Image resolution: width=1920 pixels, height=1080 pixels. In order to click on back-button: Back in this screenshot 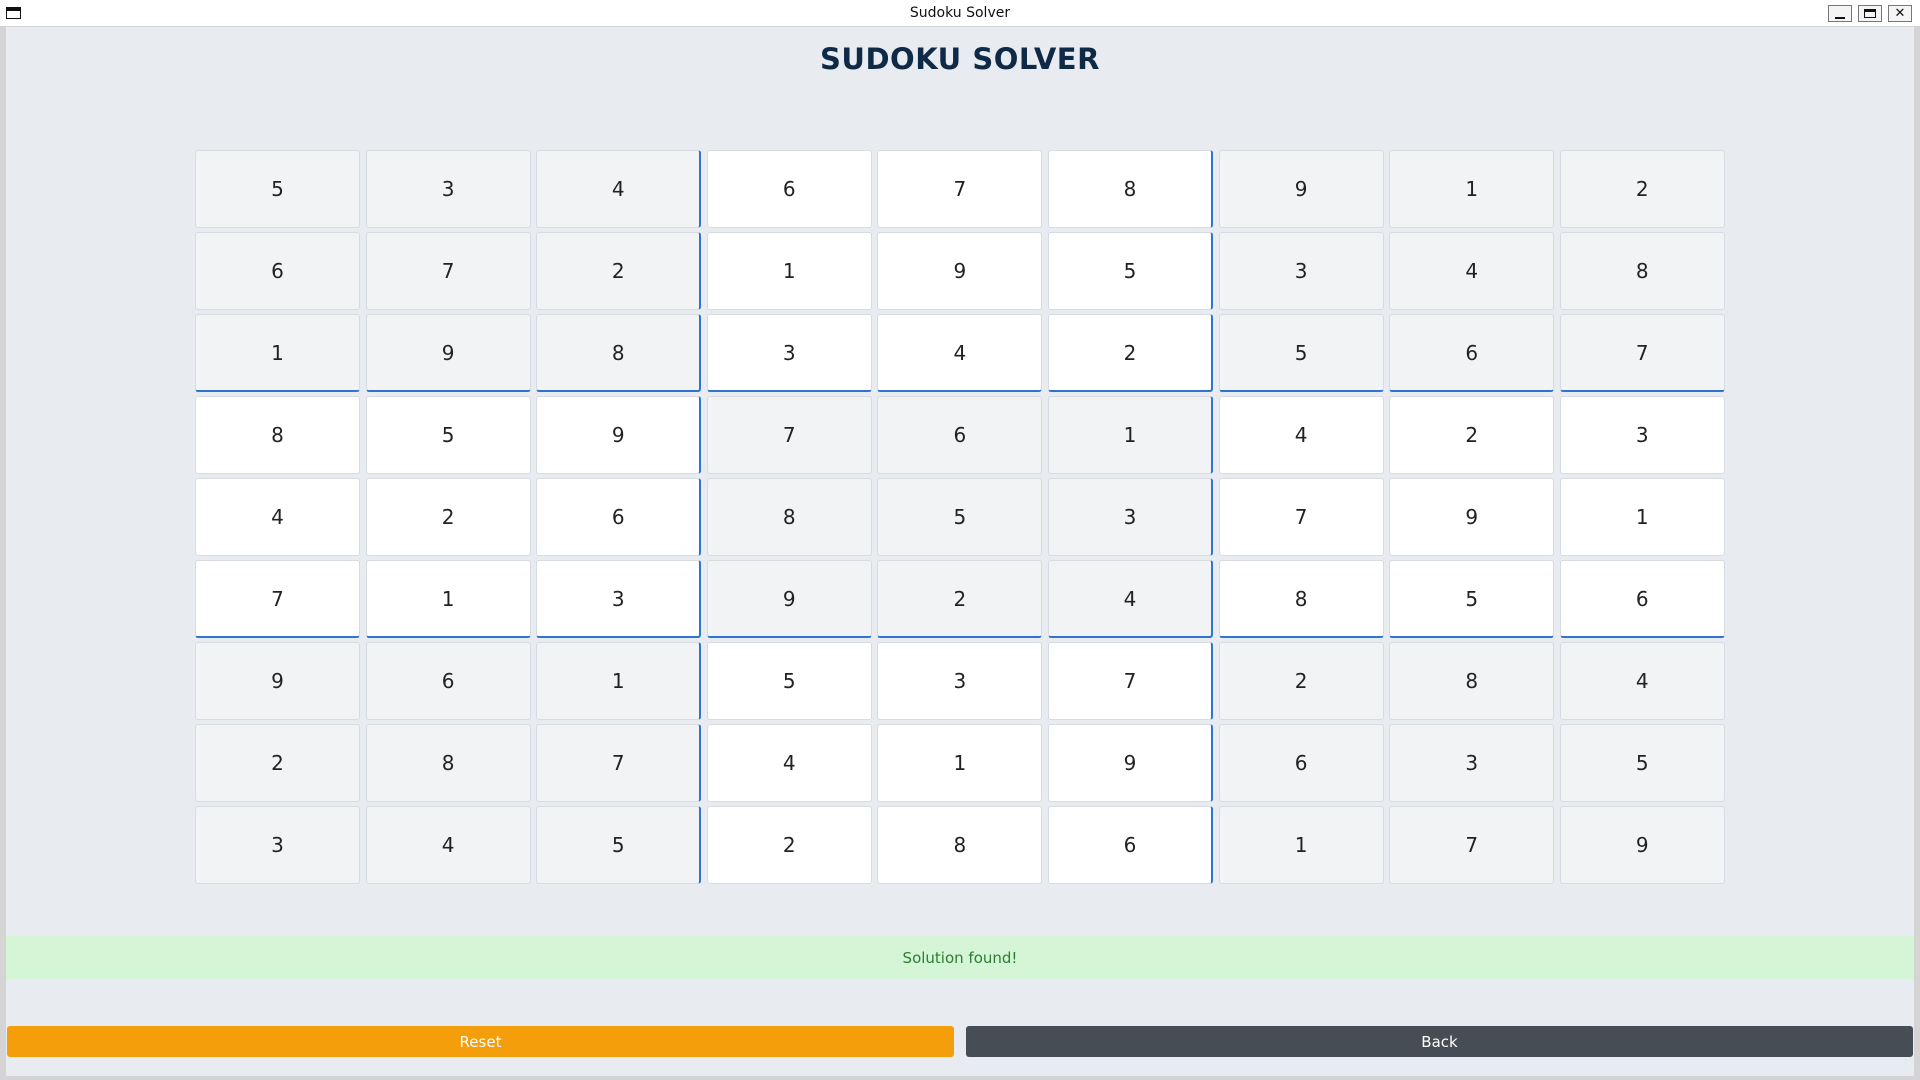, I will do `click(1439, 1041)`.